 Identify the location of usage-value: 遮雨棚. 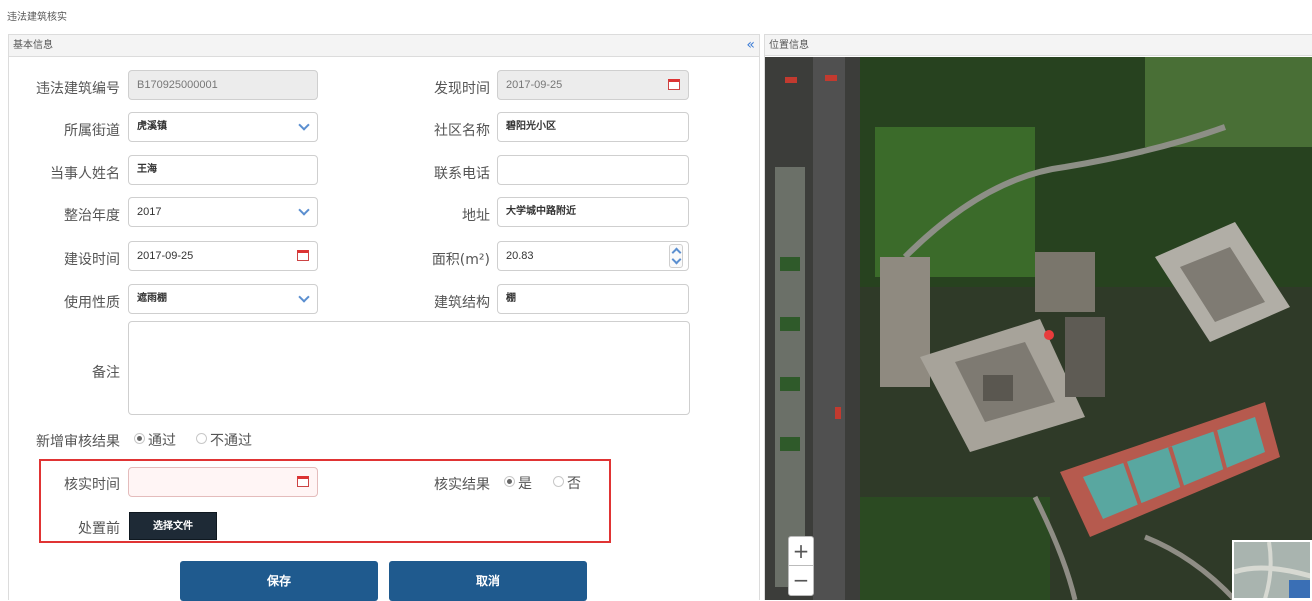
(152, 298).